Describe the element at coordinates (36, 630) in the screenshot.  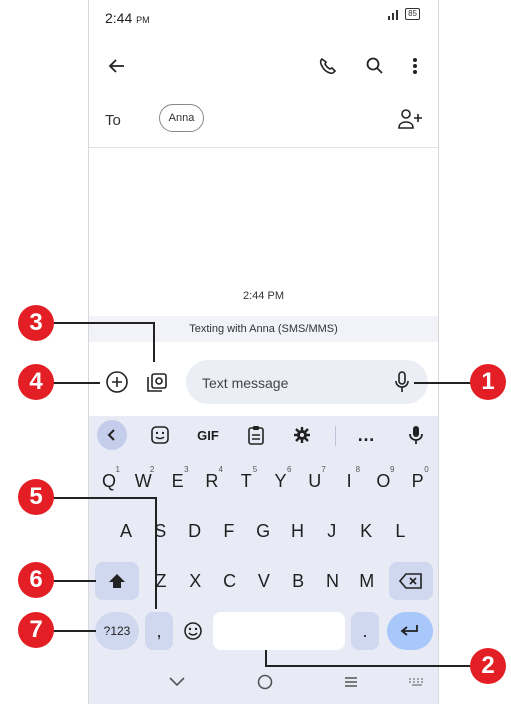
I see `callout-7: 7` at that location.